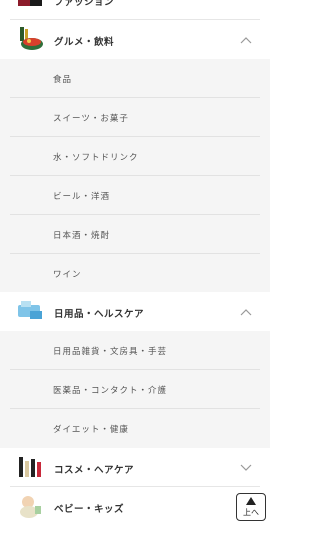 This screenshot has width=320, height=540. What do you see at coordinates (84, 42) in the screenshot?
I see `category-label: グルメ・飲料` at bounding box center [84, 42].